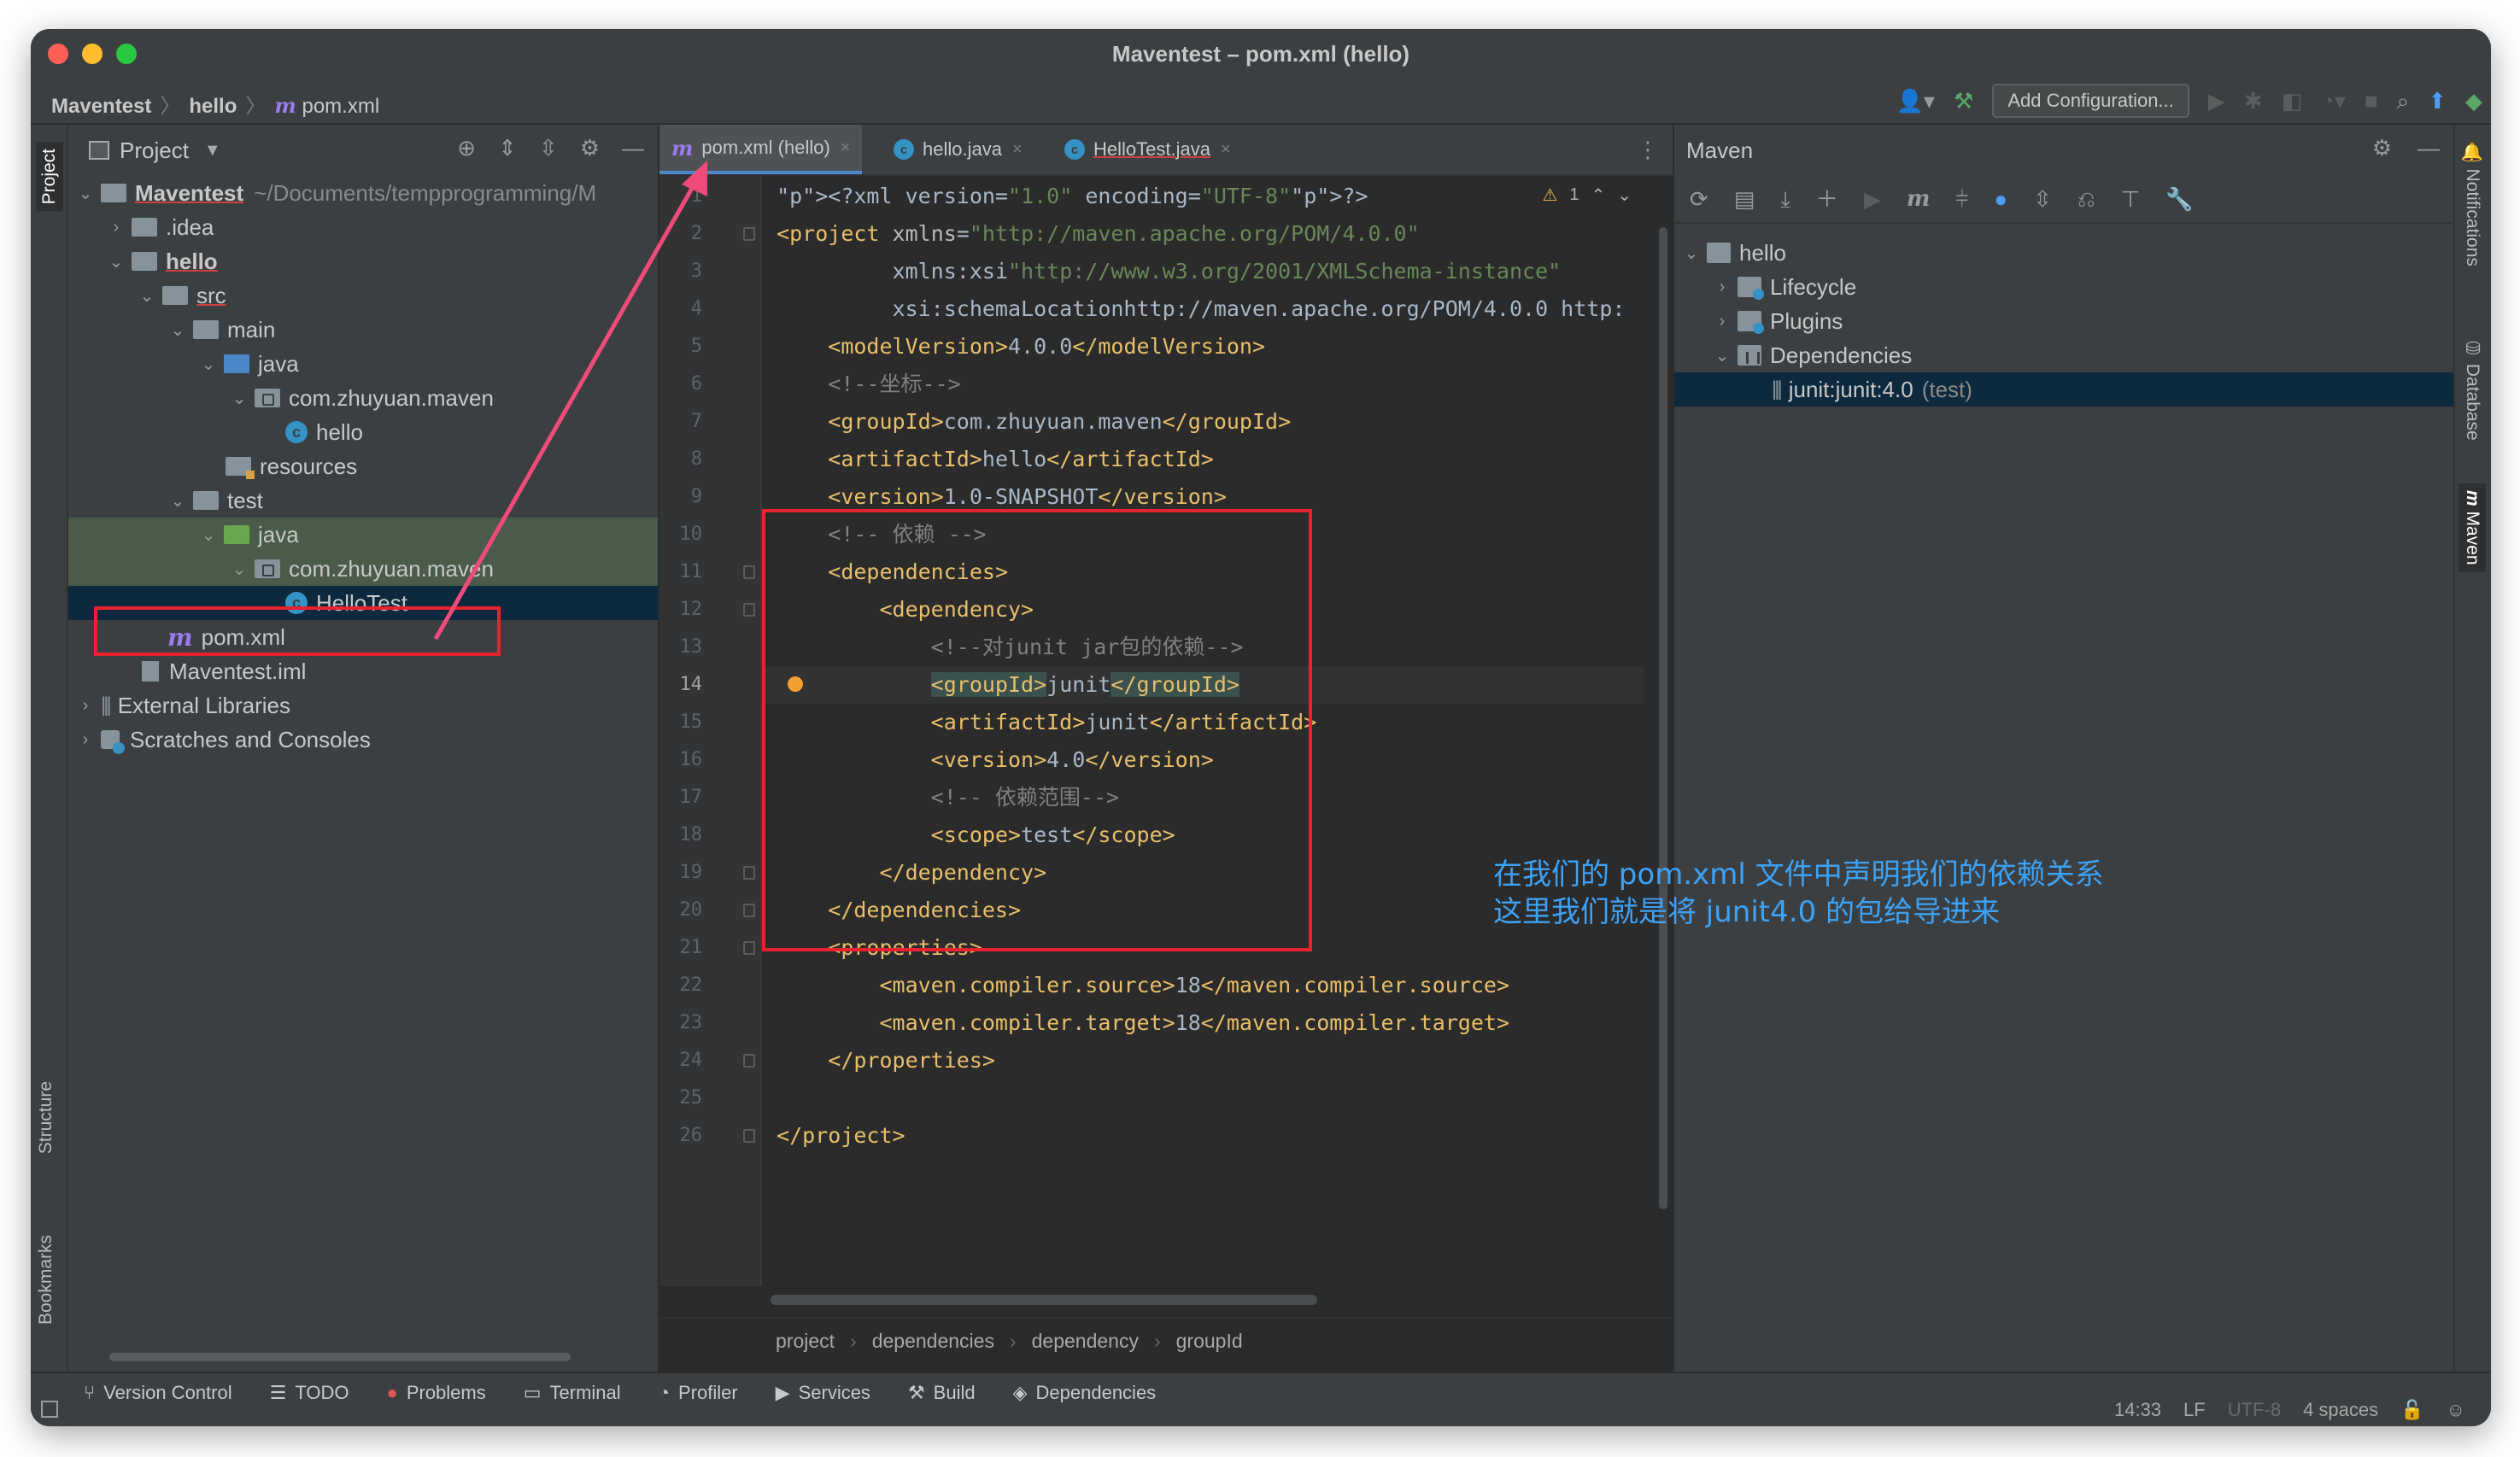 The image size is (2520, 1457). Describe the element at coordinates (2086, 199) in the screenshot. I see `show-dependencies-icon: ⎌` at that location.